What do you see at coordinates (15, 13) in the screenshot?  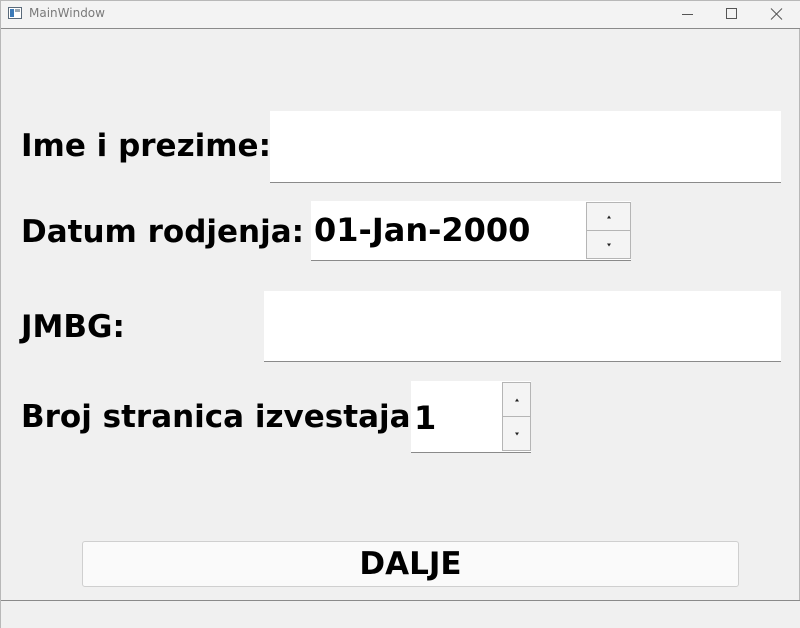 I see `app-window-icon` at bounding box center [15, 13].